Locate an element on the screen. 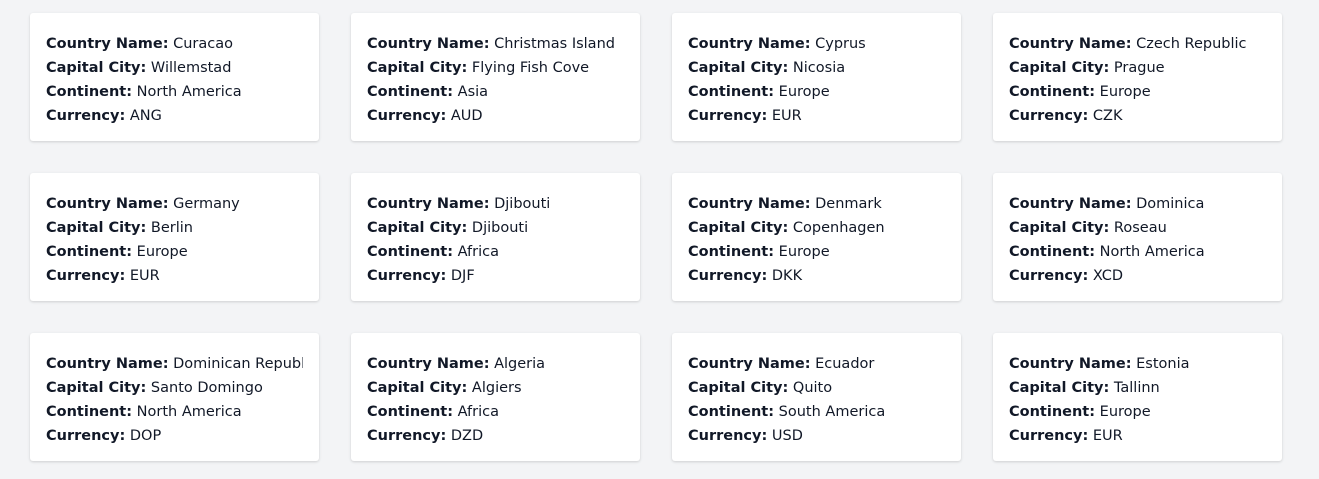 The image size is (1319, 479). country-name-row: Country Name: Cyprus is located at coordinates (816, 44).